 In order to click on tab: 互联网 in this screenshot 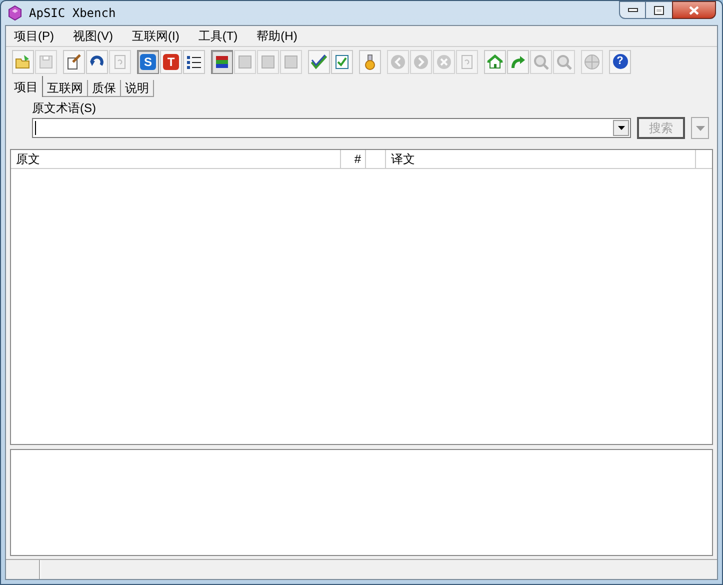, I will do `click(65, 88)`.